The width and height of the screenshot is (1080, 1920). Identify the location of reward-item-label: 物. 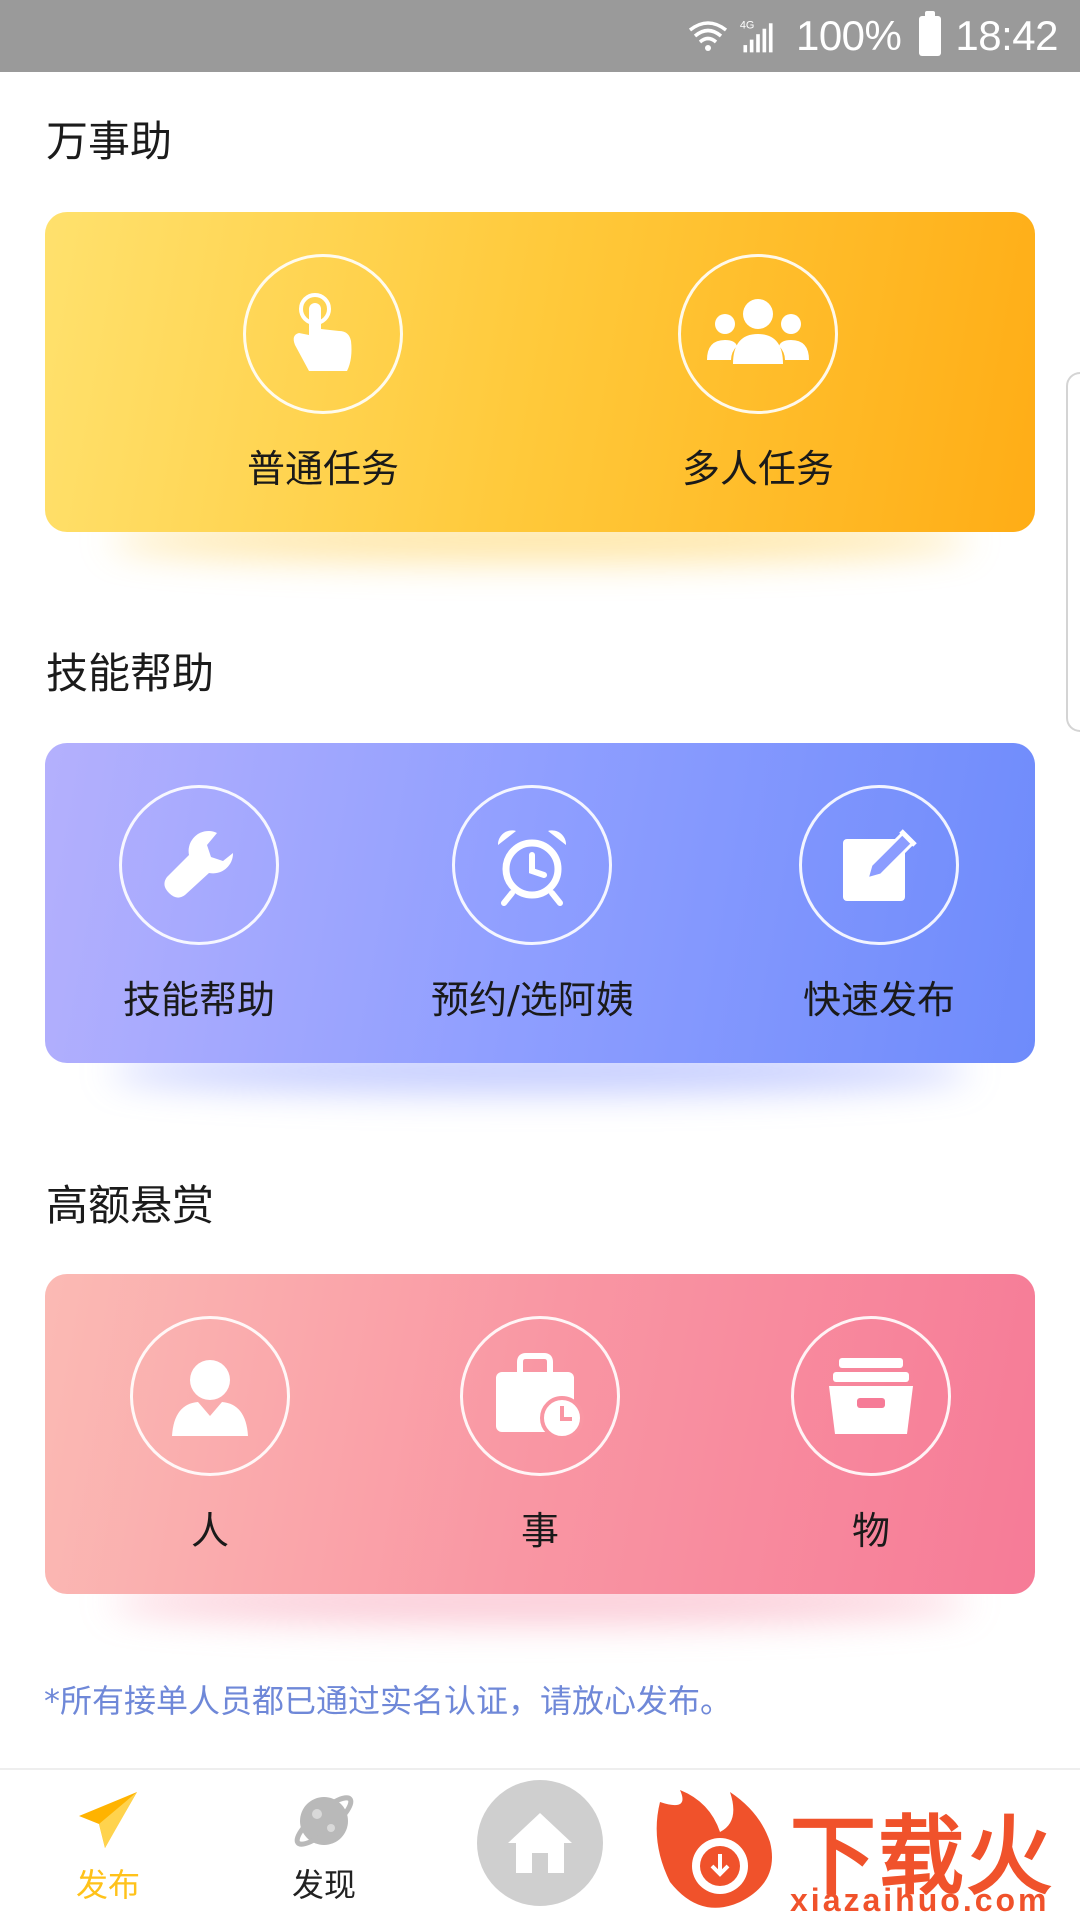
(870, 1531).